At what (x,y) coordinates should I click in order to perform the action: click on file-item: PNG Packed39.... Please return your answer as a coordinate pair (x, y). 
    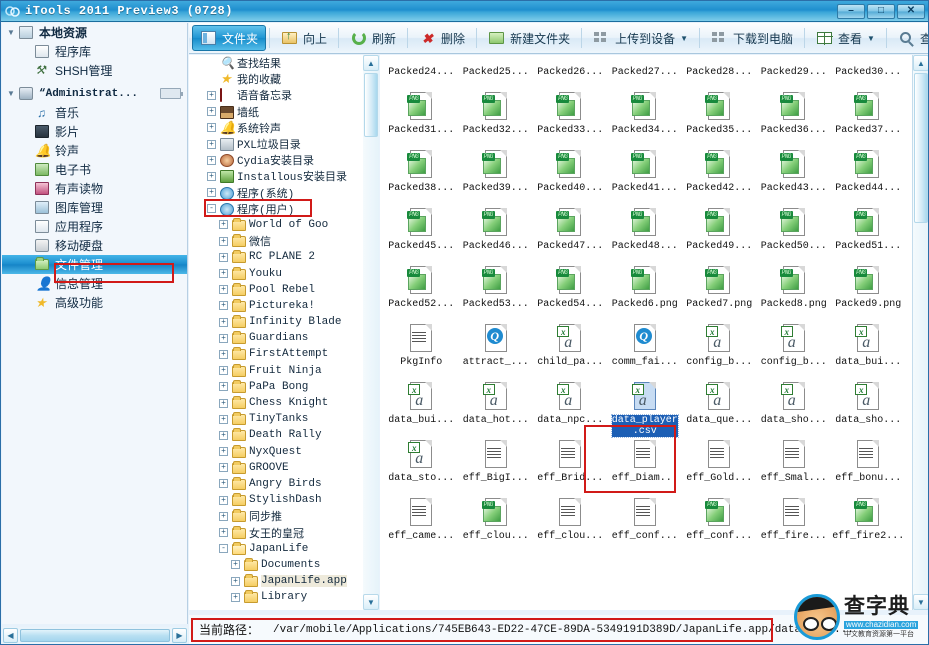
    Looking at the image, I should click on (496, 174).